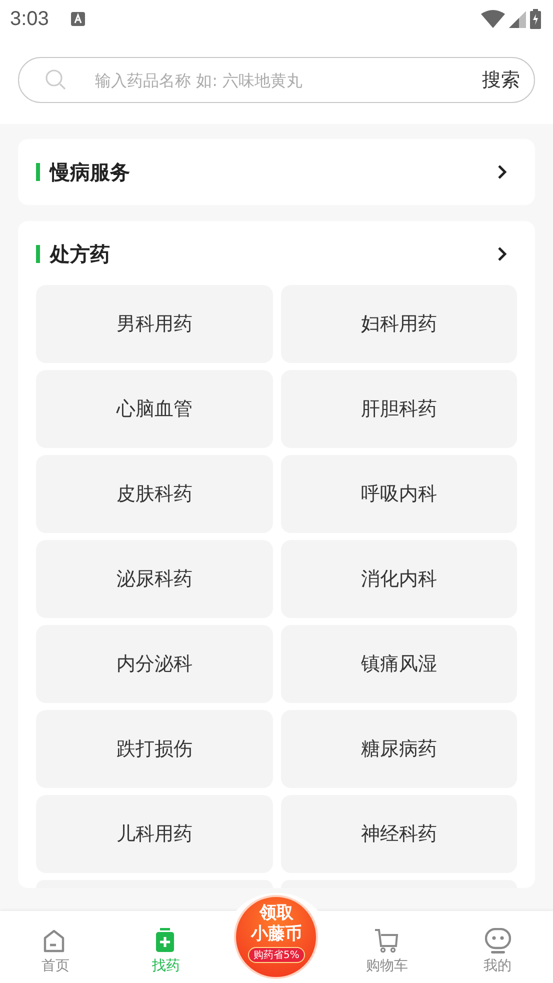 Image resolution: width=553 pixels, height=983 pixels. I want to click on category-tile: 妇科用药, so click(398, 324).